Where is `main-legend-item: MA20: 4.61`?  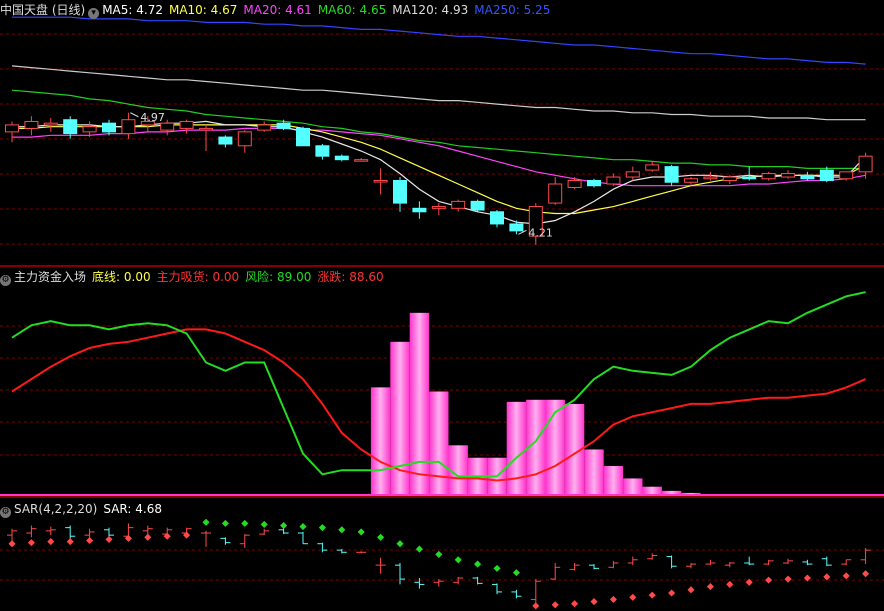
main-legend-item: MA20: 4.61 is located at coordinates (277, 10).